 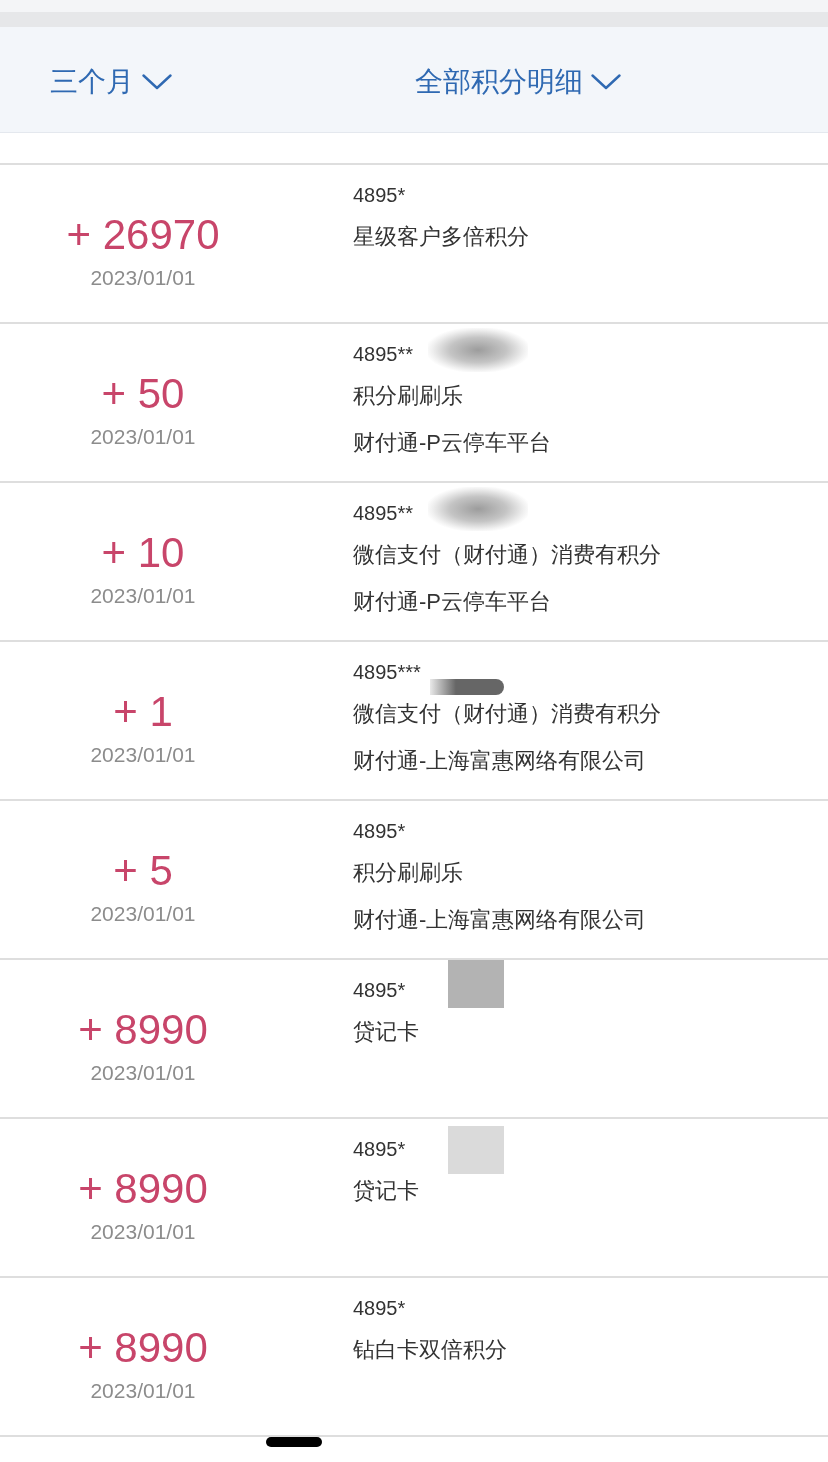 I want to click on points-amount: + 50, so click(x=143, y=394).